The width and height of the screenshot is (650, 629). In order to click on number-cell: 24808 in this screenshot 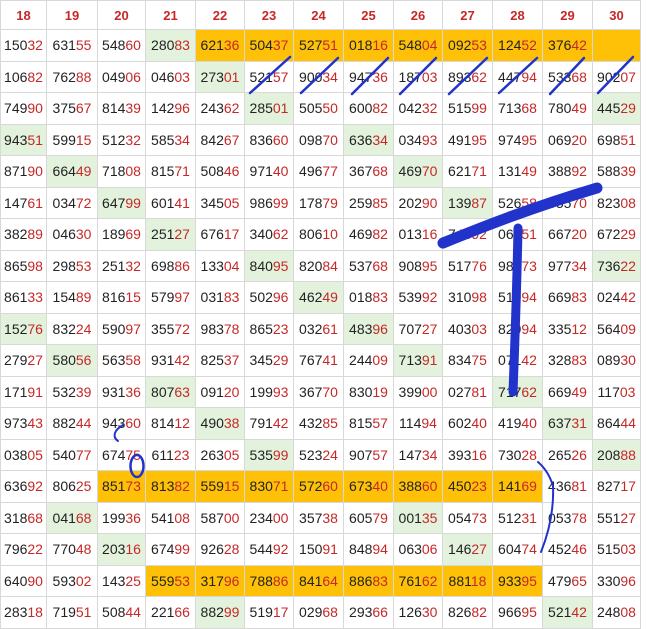, I will do `click(616, 612)`.